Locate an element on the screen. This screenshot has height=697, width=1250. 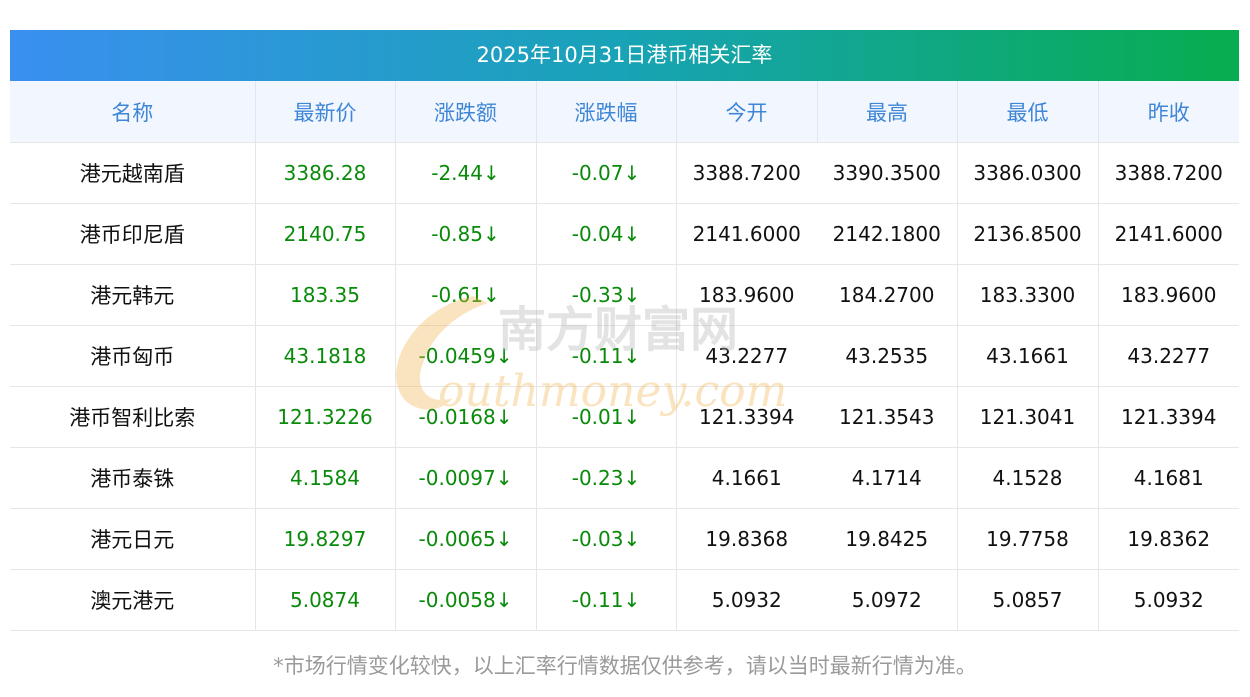
header-high: 最高 is located at coordinates (886, 112).